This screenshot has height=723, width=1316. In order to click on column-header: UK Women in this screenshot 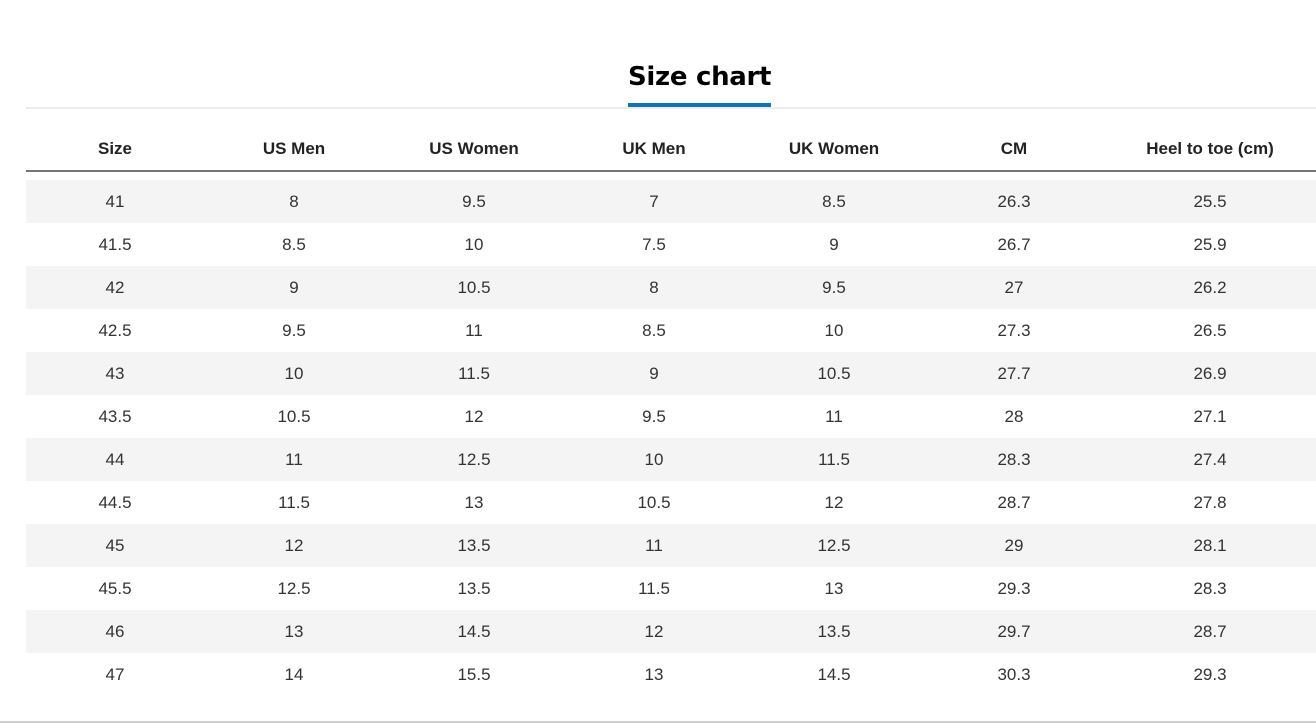, I will do `click(834, 150)`.